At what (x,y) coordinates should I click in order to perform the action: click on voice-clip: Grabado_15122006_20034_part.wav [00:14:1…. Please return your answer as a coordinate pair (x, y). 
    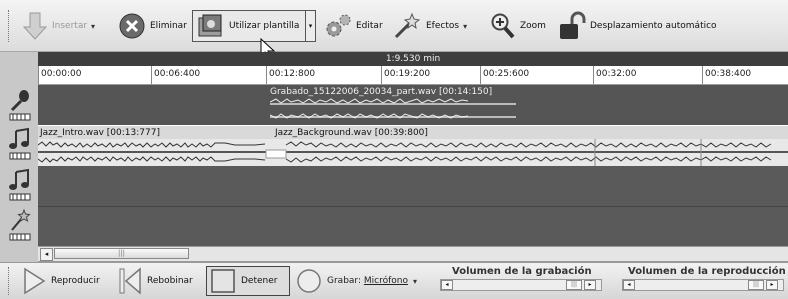
    Looking at the image, I should click on (393, 105).